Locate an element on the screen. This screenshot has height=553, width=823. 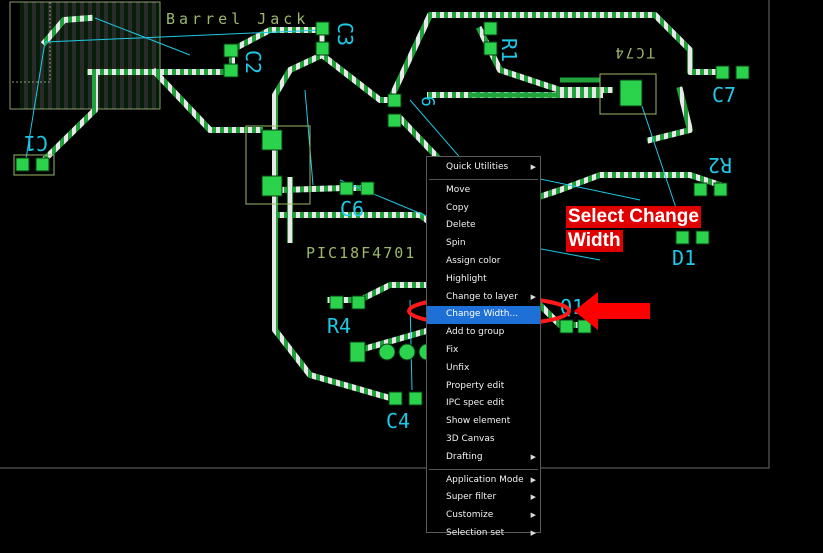
menu-item-label: Drafting is located at coordinates (464, 456).